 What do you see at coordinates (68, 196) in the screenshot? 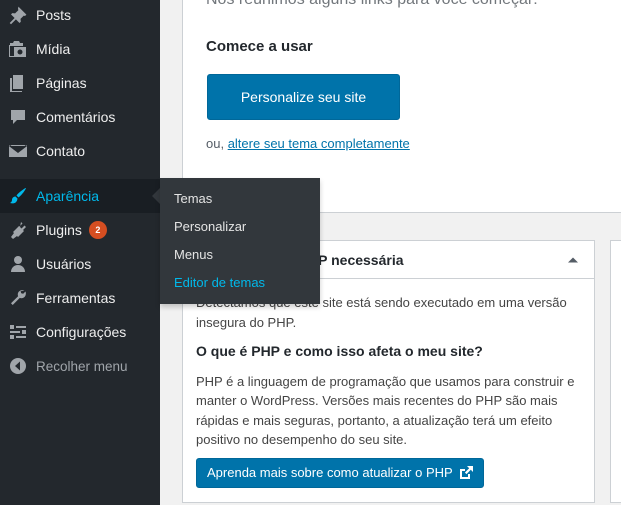
I see `sidebar-item-label: Aparência` at bounding box center [68, 196].